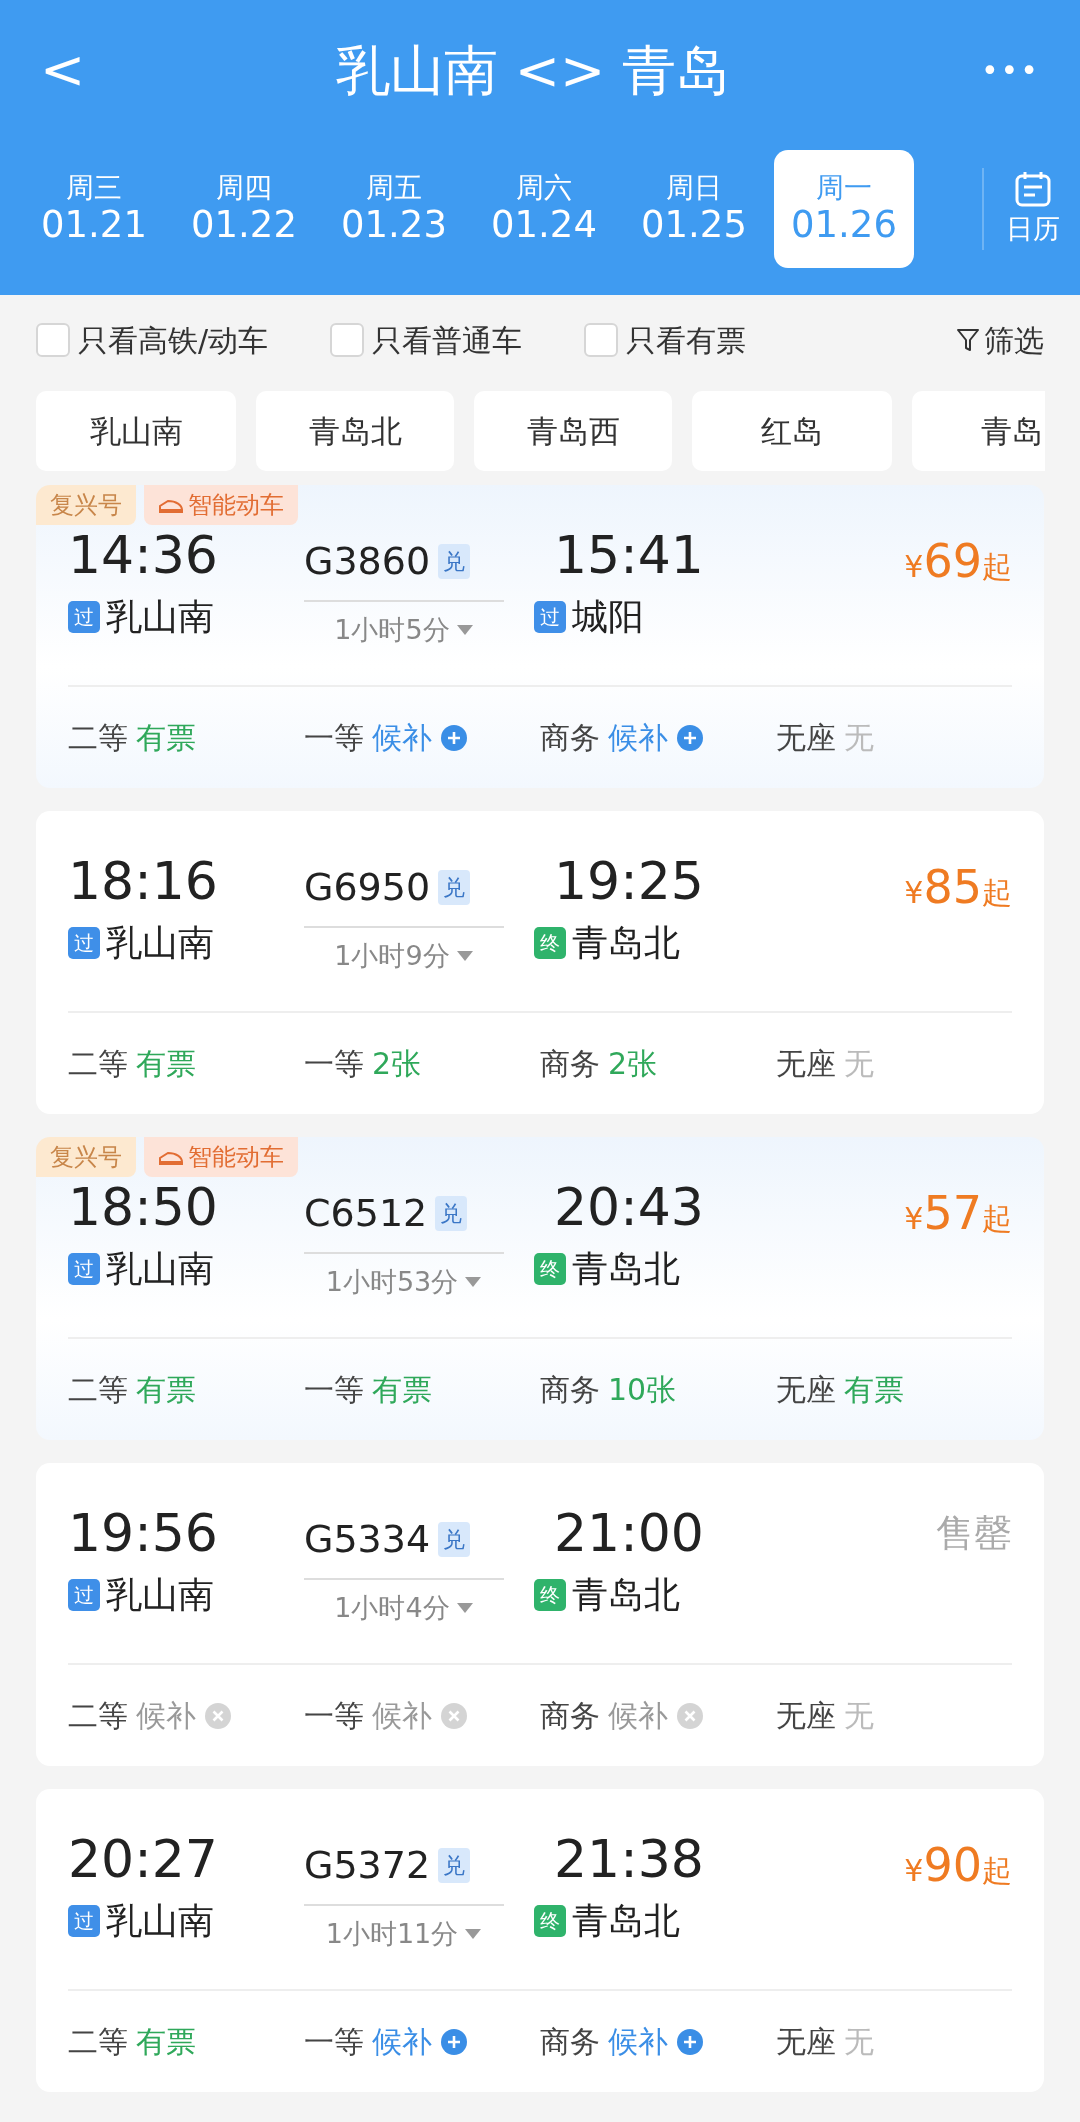 Image resolution: width=1080 pixels, height=2122 pixels. I want to click on station-chip: 青岛北, so click(355, 431).